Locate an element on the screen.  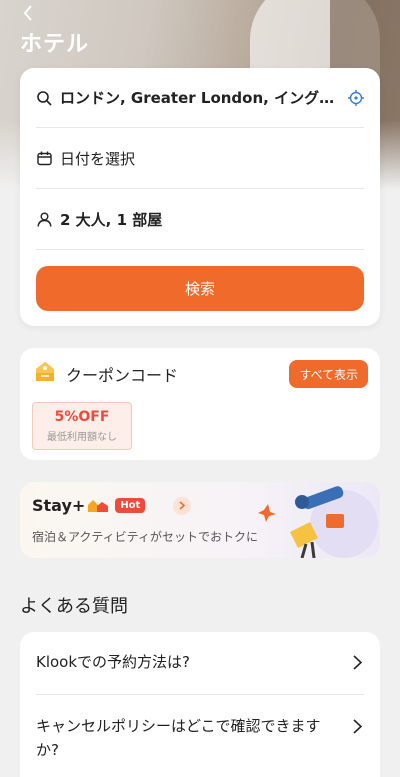
location-value: ロンドン, Greater London, イングランド is located at coordinates (201, 98).